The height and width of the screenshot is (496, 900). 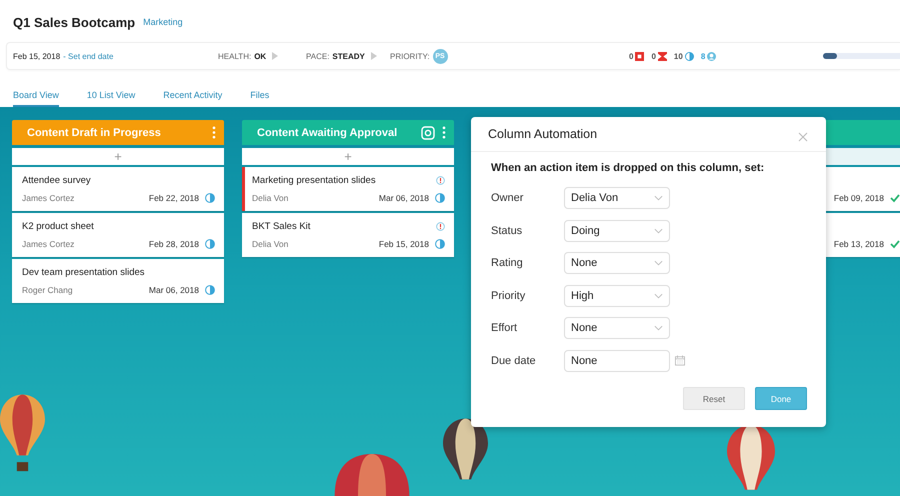 What do you see at coordinates (173, 198) in the screenshot?
I see `card-date: Feb 22, 2018` at bounding box center [173, 198].